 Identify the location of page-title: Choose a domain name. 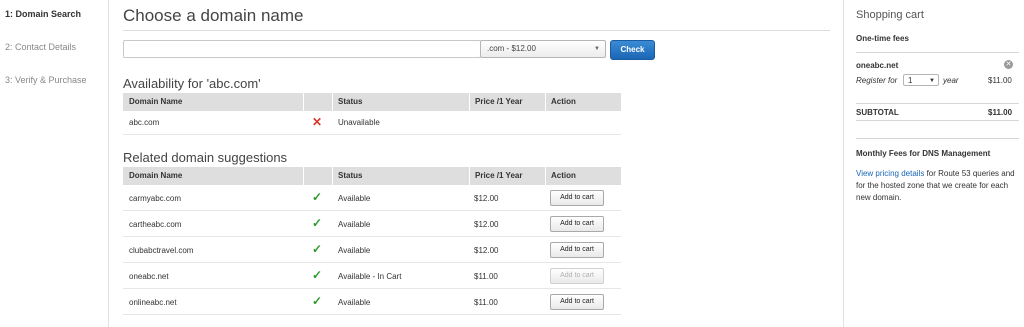
(213, 15).